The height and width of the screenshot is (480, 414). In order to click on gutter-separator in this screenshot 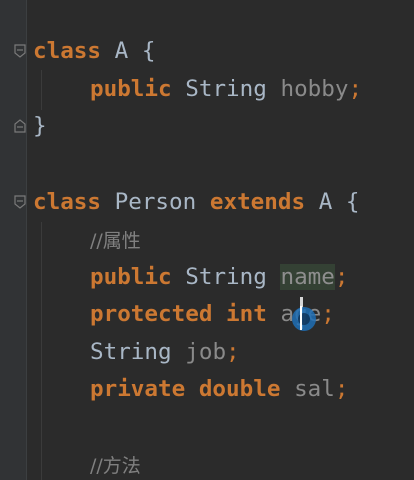, I will do `click(26, 240)`.